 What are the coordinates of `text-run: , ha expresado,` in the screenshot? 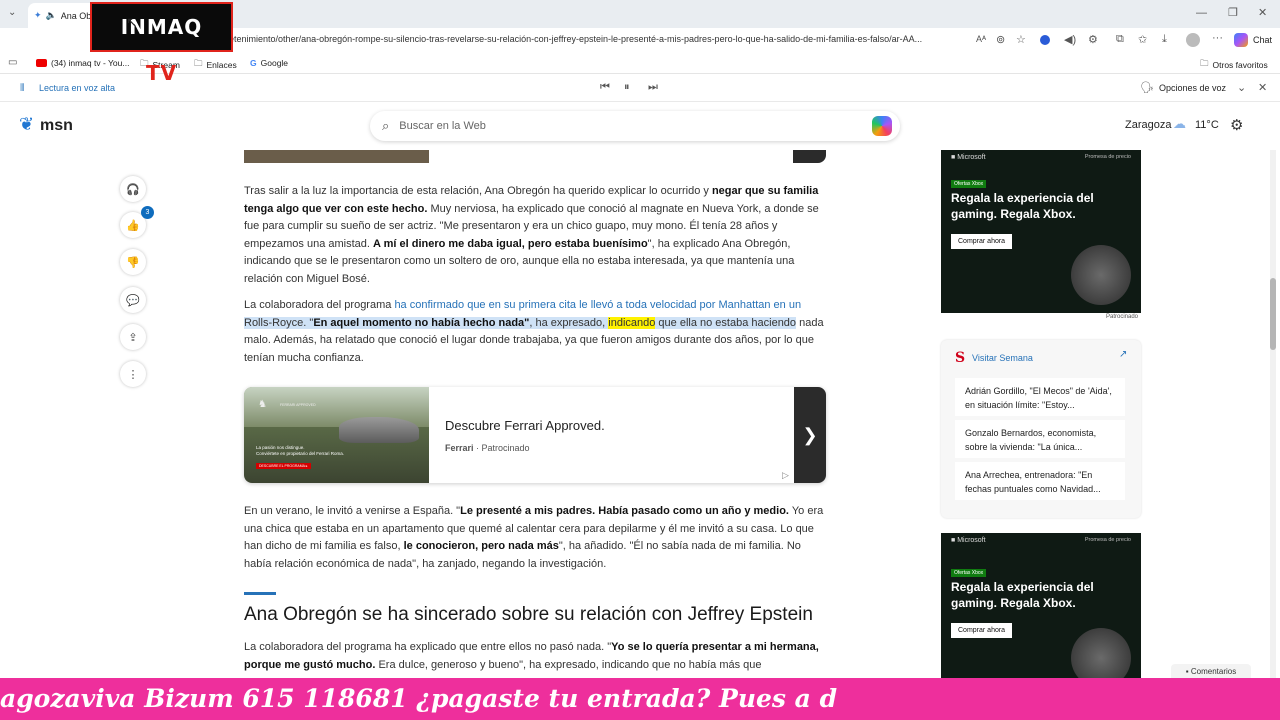 It's located at (569, 322).